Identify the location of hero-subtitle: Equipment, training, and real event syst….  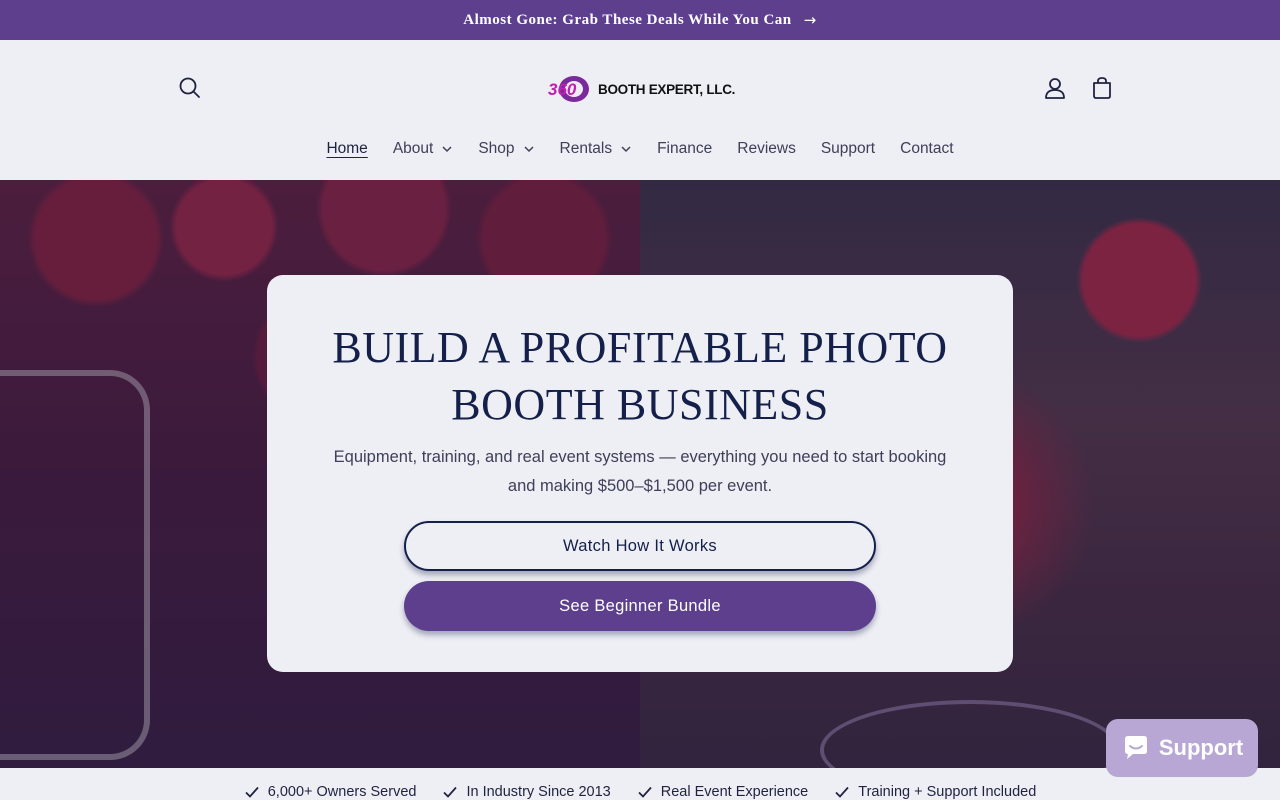
(640, 471).